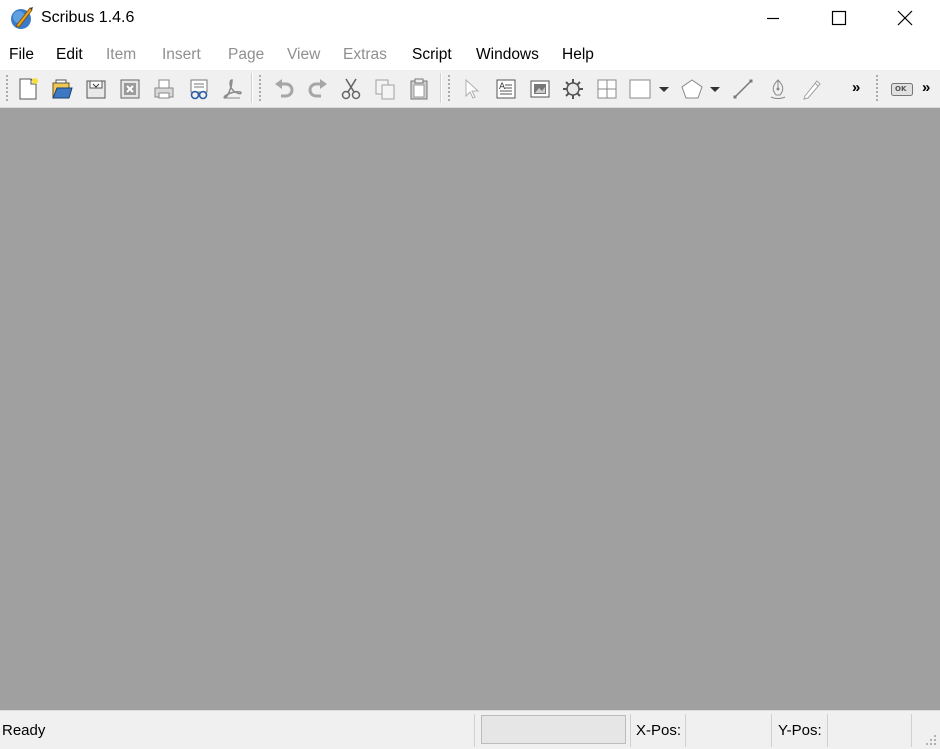  What do you see at coordinates (181, 55) in the screenshot?
I see `menu-insert: Insert` at bounding box center [181, 55].